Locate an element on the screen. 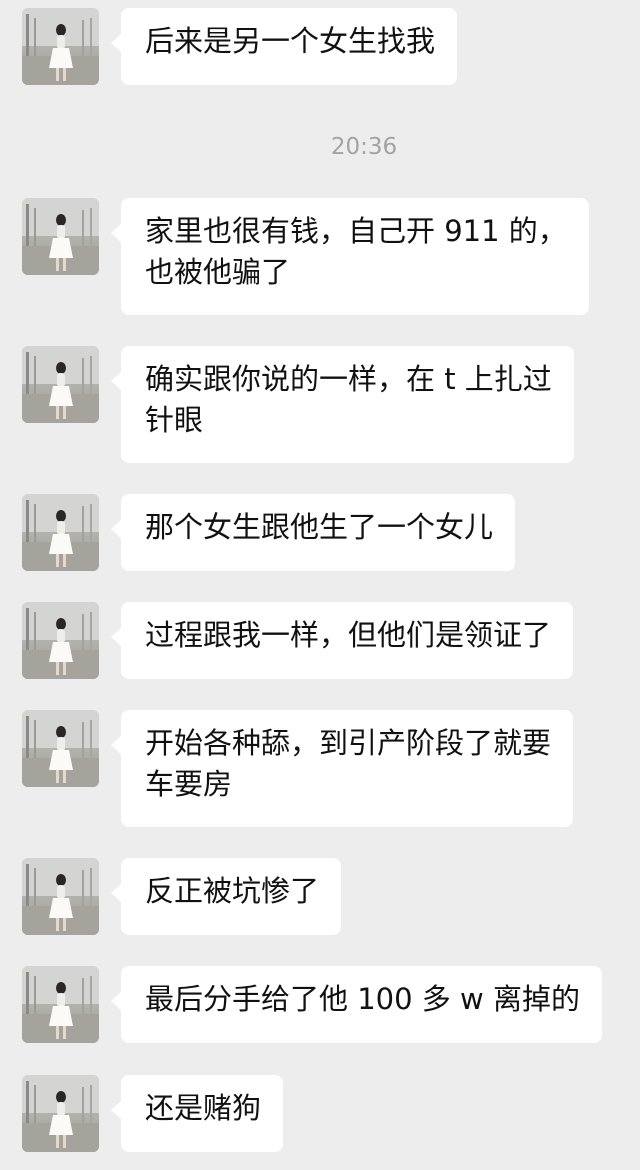 This screenshot has width=640, height=1170. message-bubble: 那个女生跟他生了一个女儿 is located at coordinates (313, 532).